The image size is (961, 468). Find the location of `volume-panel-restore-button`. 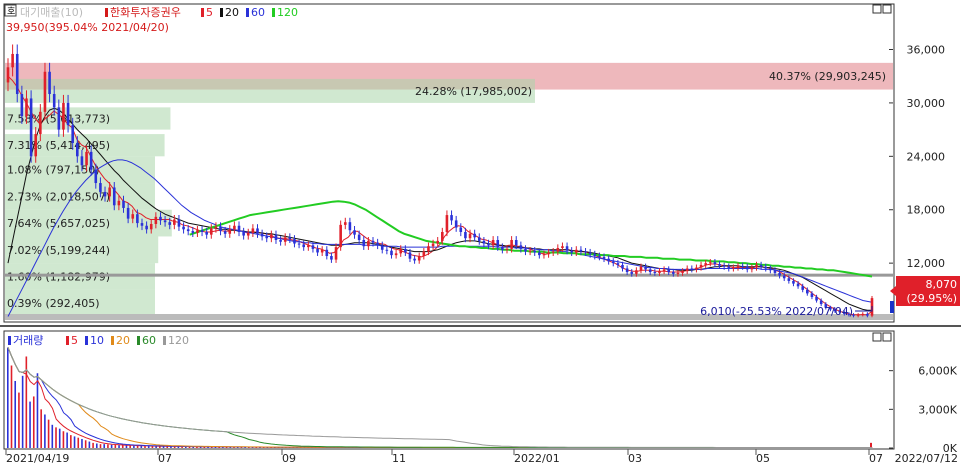

volume-panel-restore-button is located at coordinates (877, 337).